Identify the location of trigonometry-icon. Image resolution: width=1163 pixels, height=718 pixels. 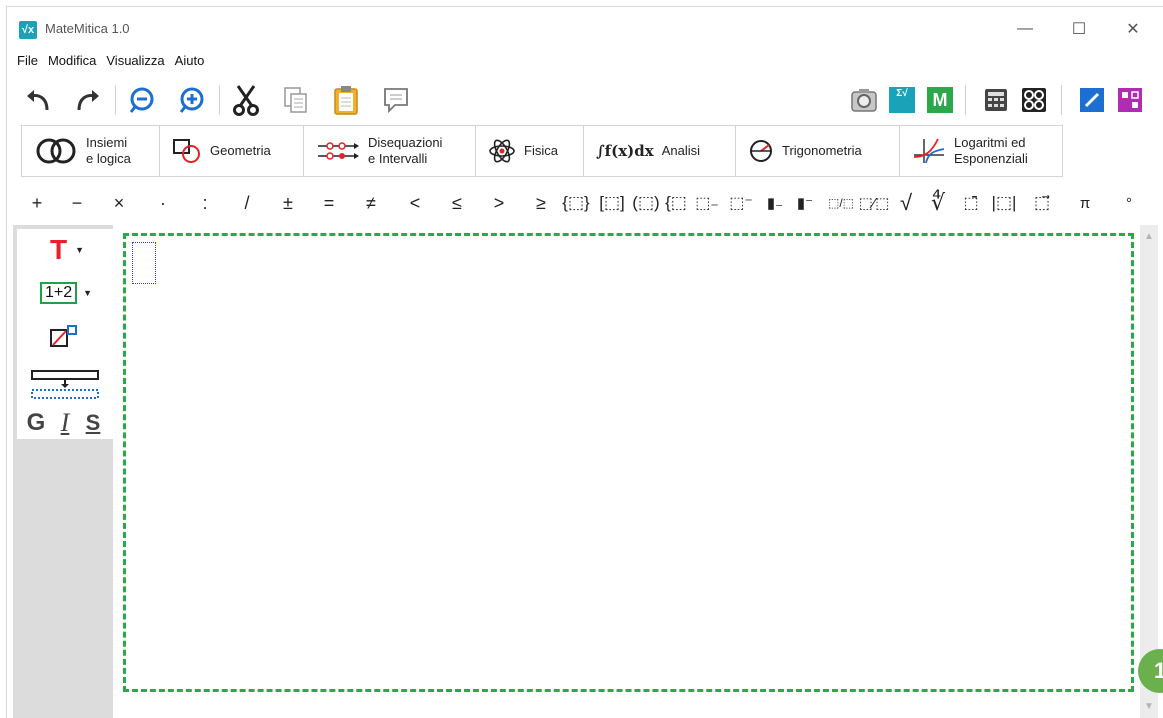
(761, 151).